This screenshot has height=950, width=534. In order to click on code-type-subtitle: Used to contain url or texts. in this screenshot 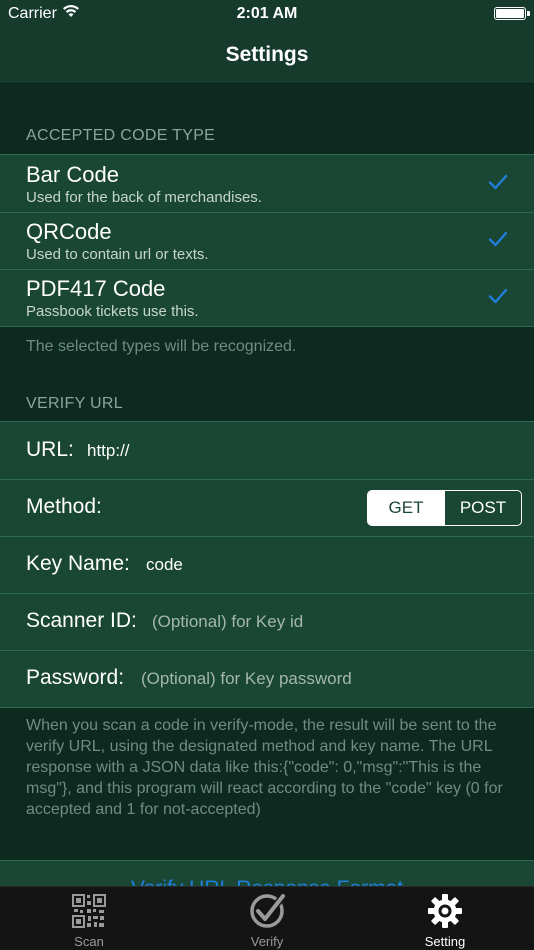, I will do `click(117, 254)`.